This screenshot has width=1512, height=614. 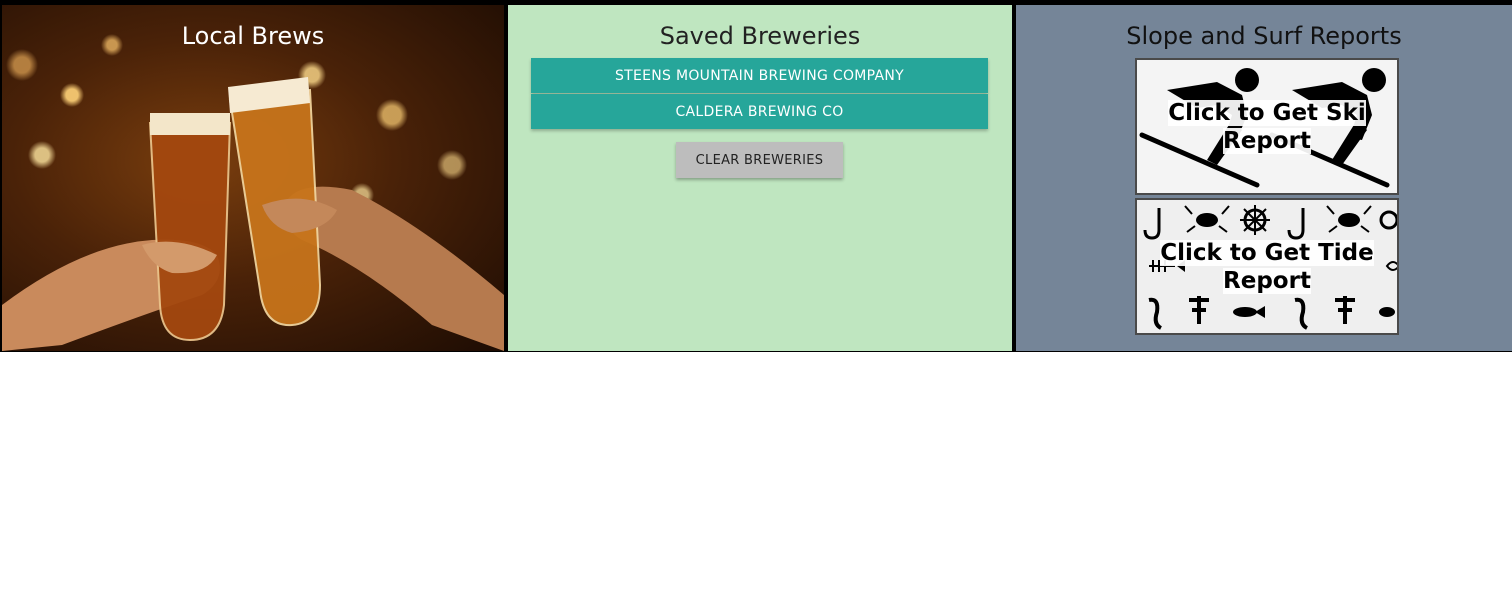 What do you see at coordinates (253, 214) in the screenshot?
I see `beer-toast-image` at bounding box center [253, 214].